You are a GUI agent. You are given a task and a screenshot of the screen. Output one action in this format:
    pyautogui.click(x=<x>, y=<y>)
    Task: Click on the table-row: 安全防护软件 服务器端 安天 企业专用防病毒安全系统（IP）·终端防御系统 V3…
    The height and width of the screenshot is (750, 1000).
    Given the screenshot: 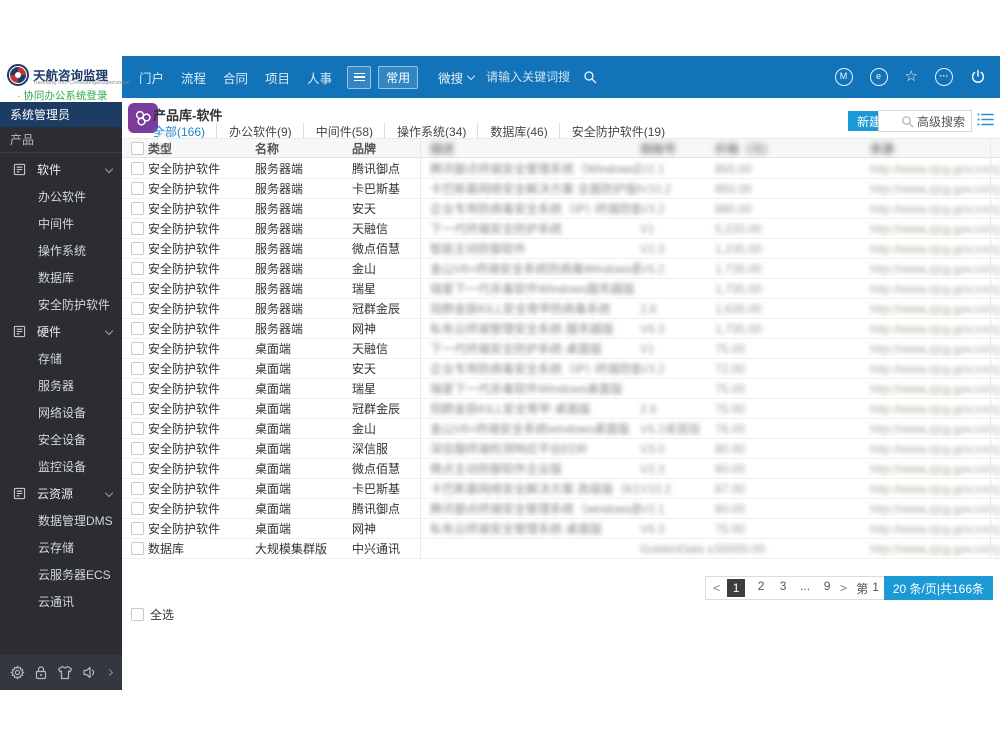 What is the action you would take?
    pyautogui.click(x=561, y=209)
    